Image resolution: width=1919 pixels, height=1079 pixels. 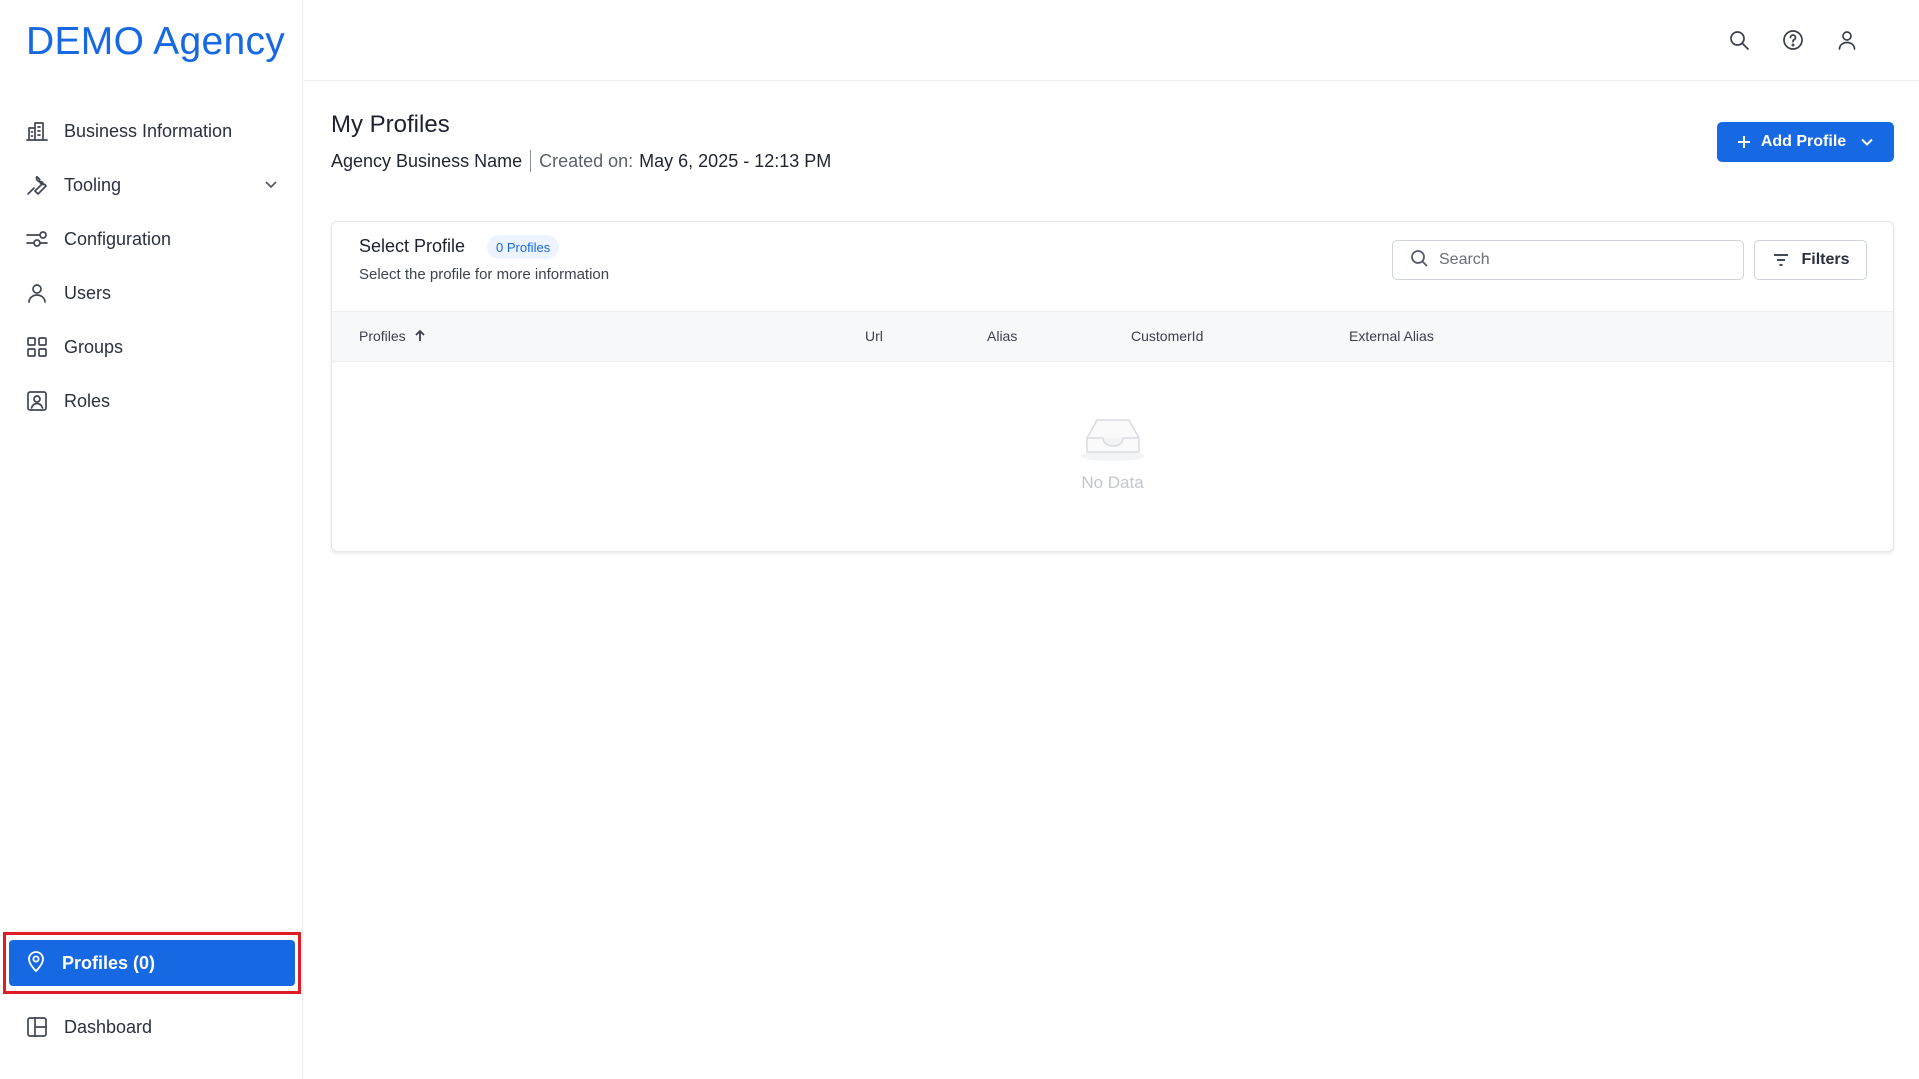 I want to click on column-label: External Alias, so click(x=1391, y=336).